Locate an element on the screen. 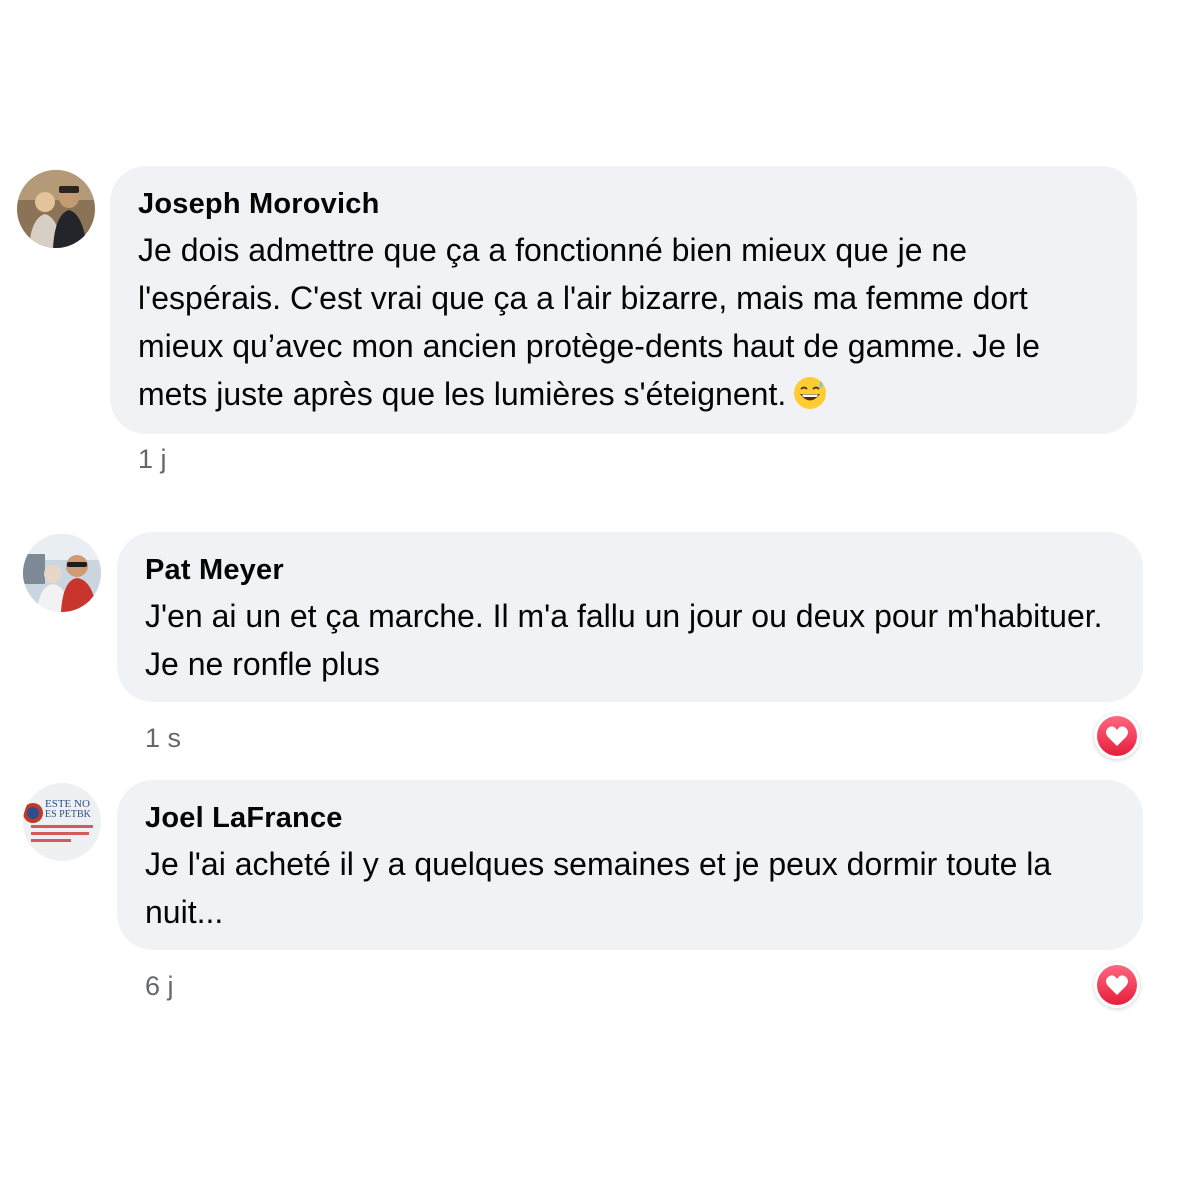 The width and height of the screenshot is (1200, 1200). comment-timestamp: 1 s is located at coordinates (163, 738).